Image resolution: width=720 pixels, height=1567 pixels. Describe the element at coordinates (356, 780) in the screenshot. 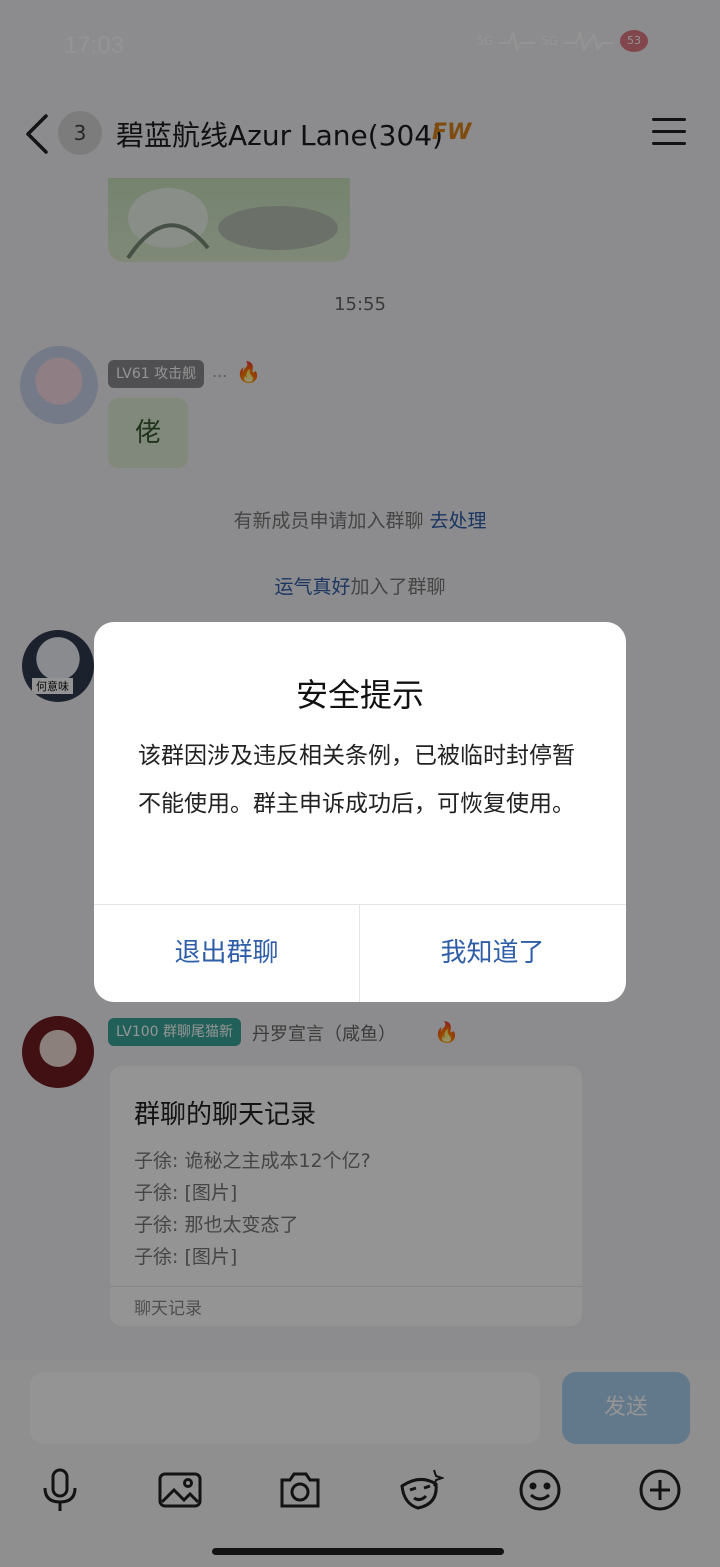

I see `dialog-message: 该群因涉及违反相关条例，已被临时封停暂不能使用。群主申诉成功后，可恢复使用。` at that location.